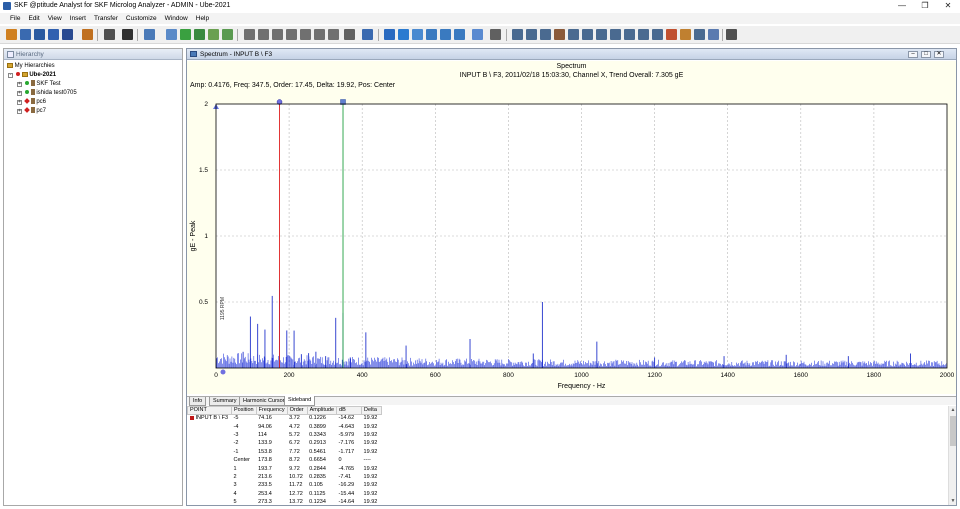  I want to click on table-row: -3 114 5.72 0.3343 -5.979 19.92, so click(285, 435).